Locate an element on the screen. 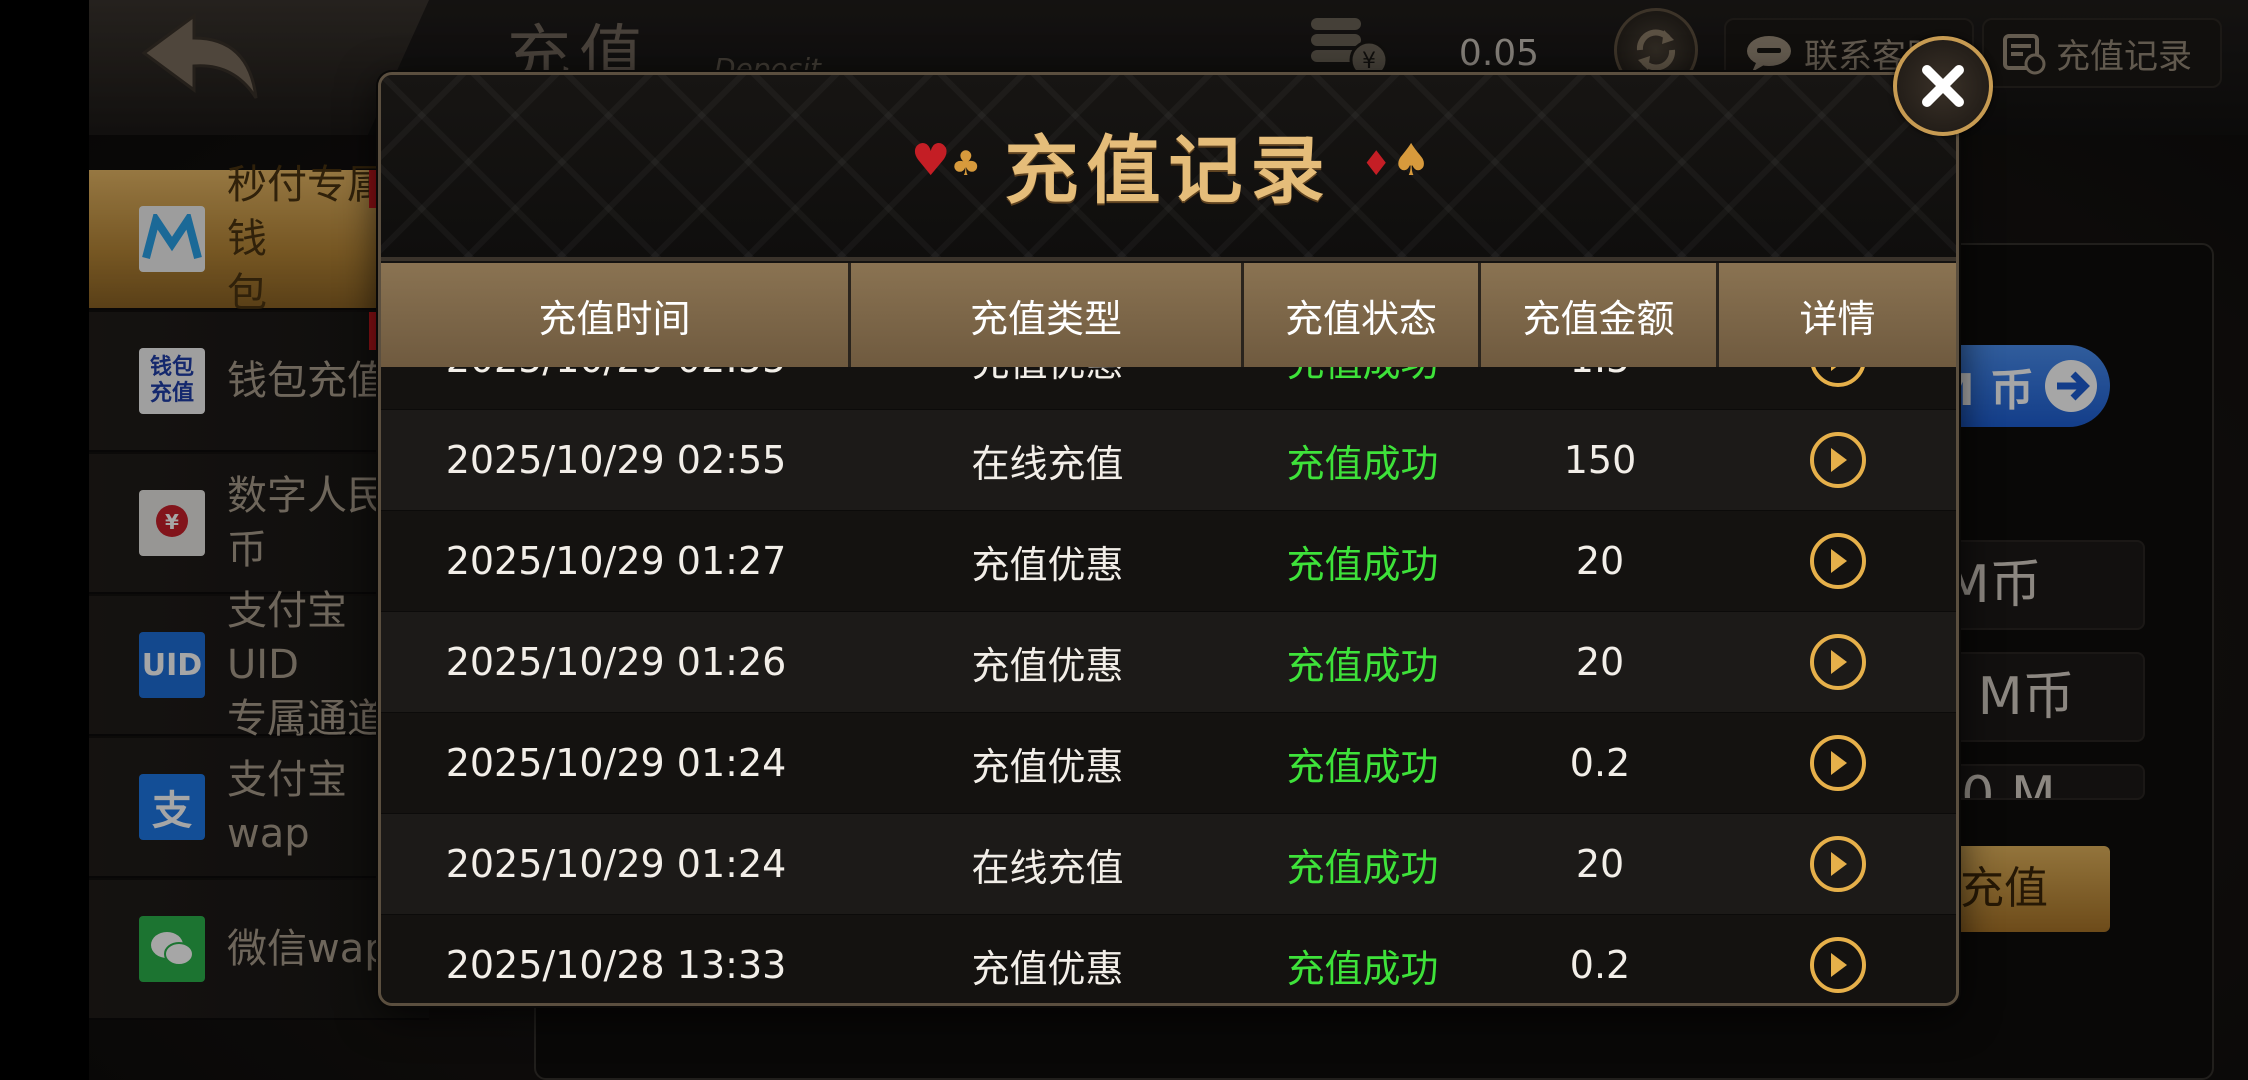 Image resolution: width=2248 pixels, height=1080 pixels. record-time: 2025/10/28 13:33 is located at coordinates (616, 965).